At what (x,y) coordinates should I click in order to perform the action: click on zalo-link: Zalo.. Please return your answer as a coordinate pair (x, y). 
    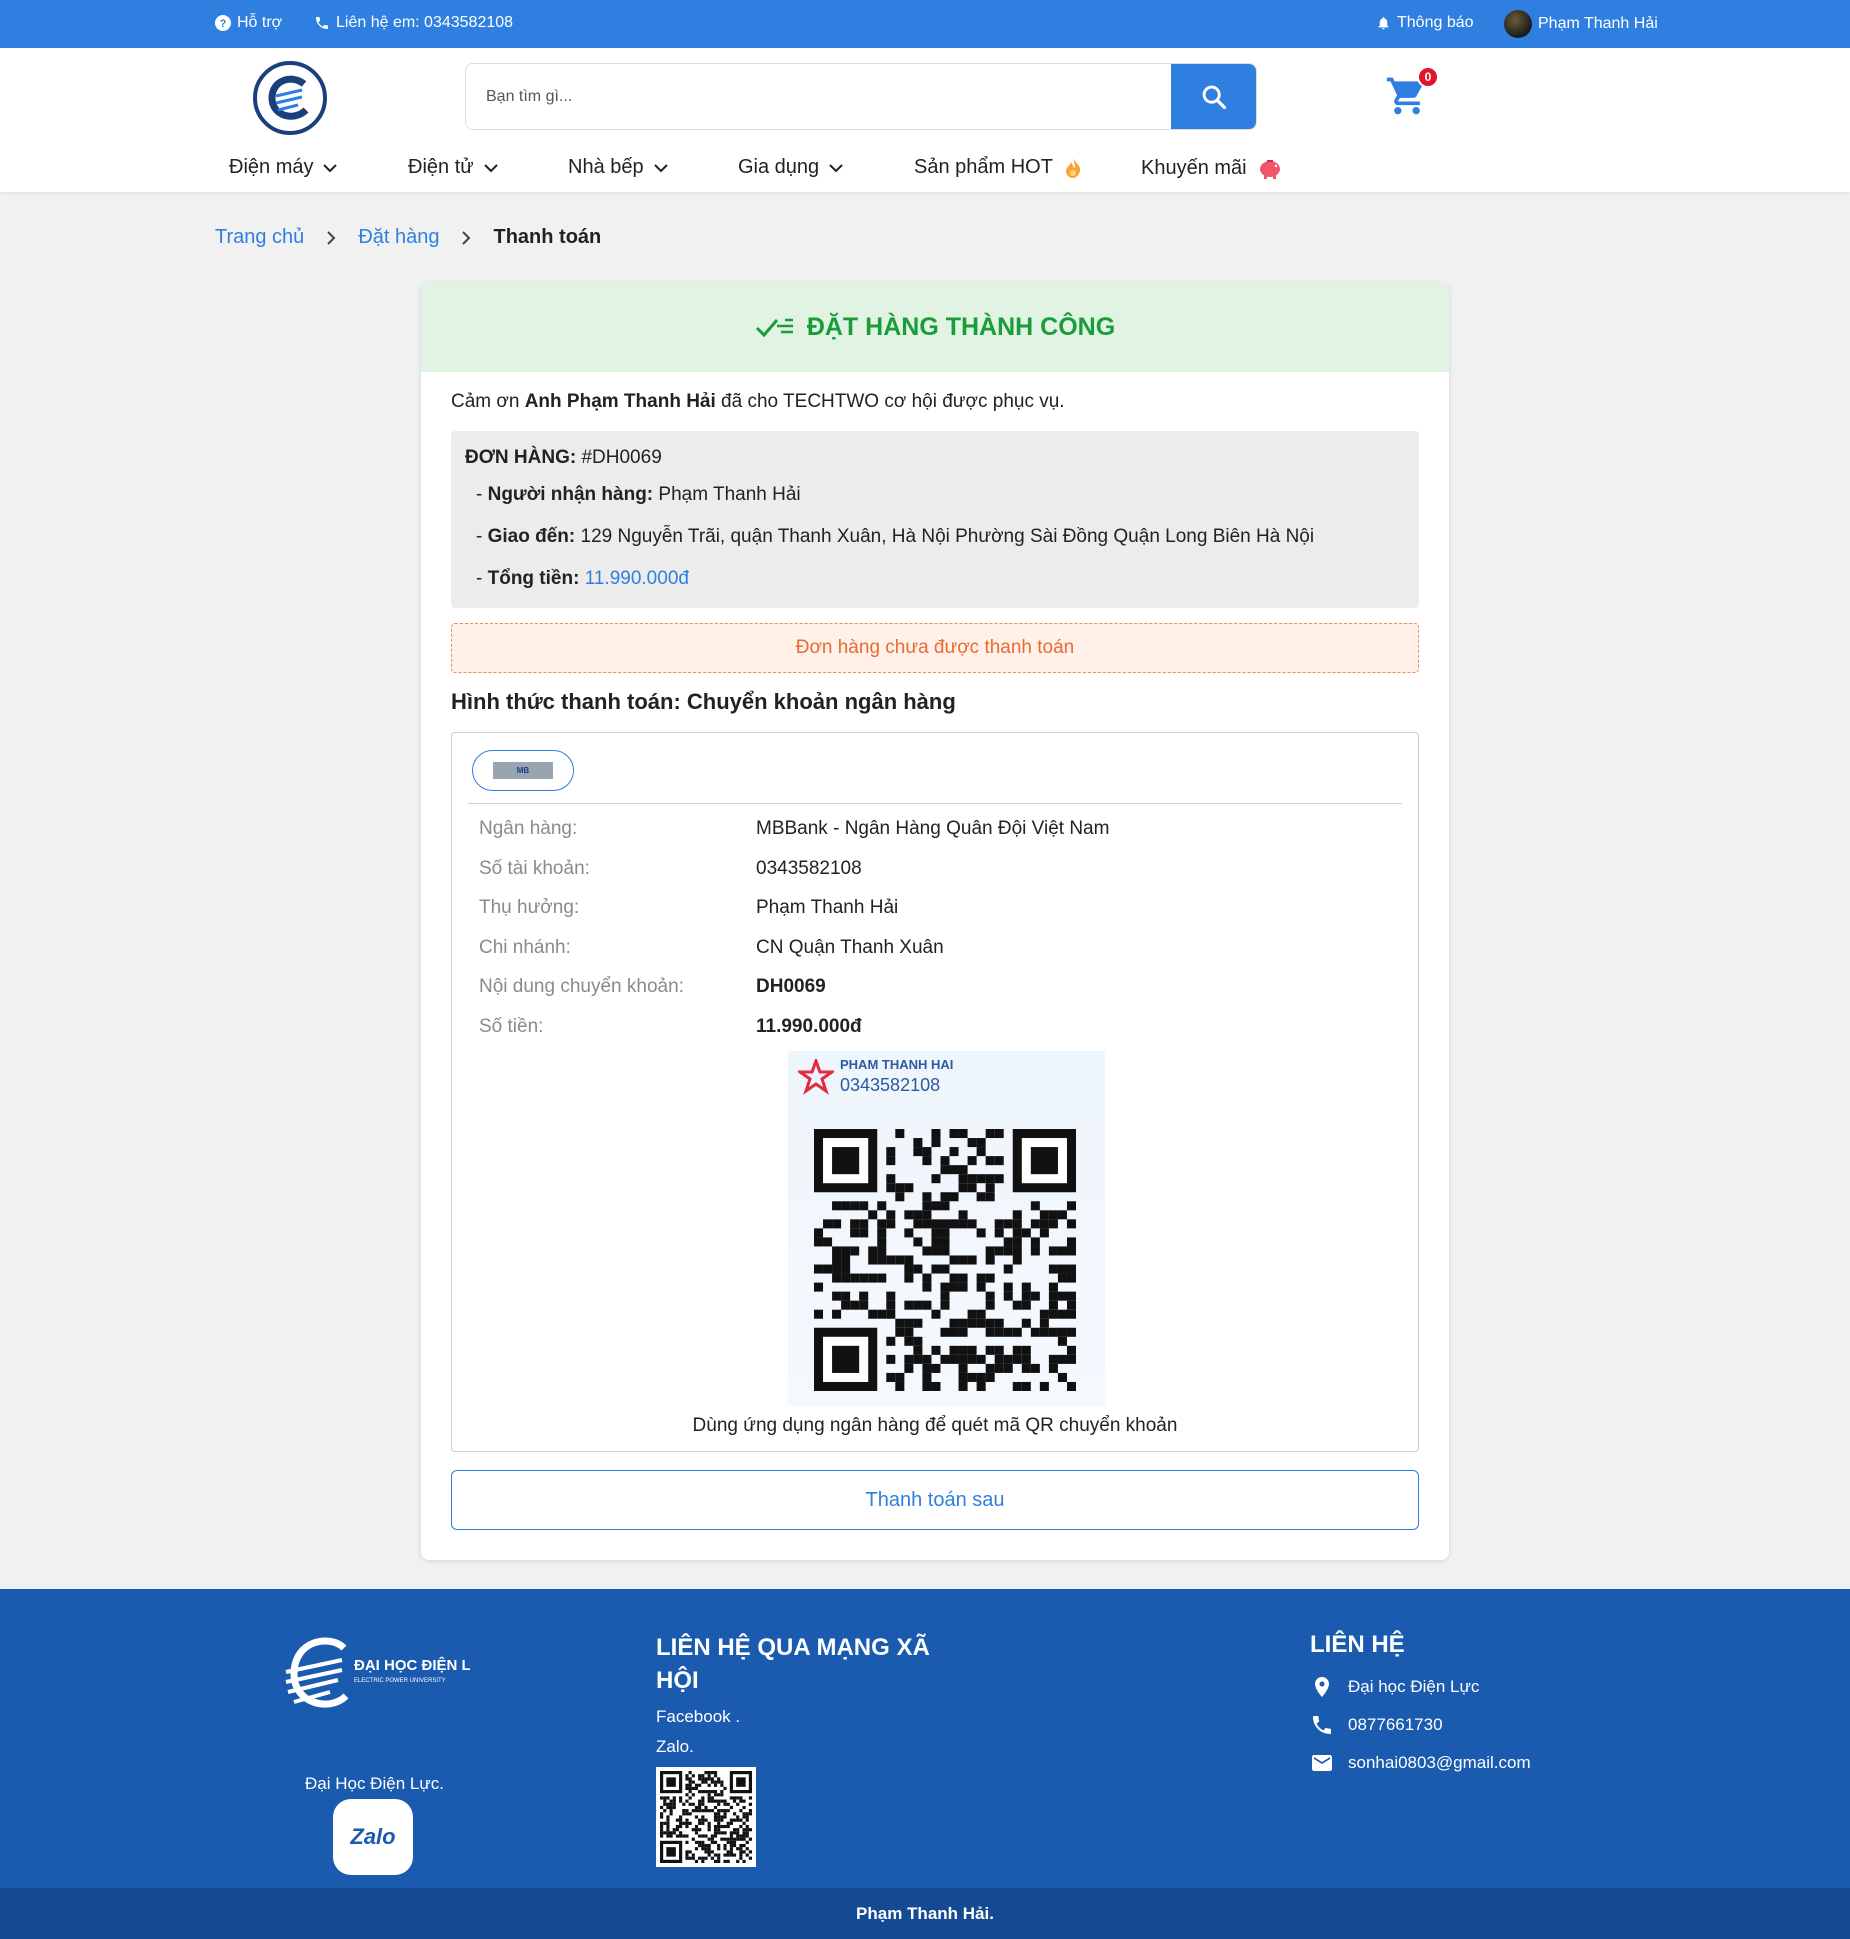
    Looking at the image, I should click on (801, 1747).